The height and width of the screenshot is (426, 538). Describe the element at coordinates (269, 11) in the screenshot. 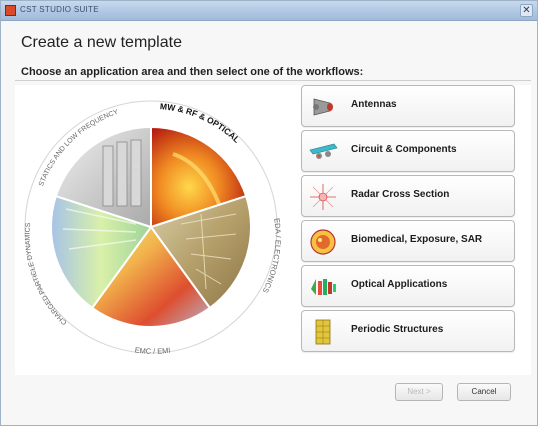

I see `title-bar: CST STUDIO SUITE ✕` at that location.